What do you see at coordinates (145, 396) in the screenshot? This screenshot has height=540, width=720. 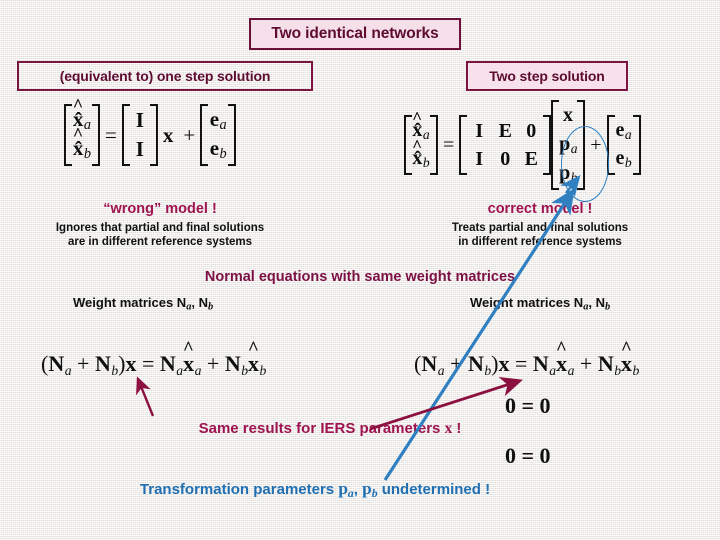 I see `maroon-arrow-to-left-normal-equation` at bounding box center [145, 396].